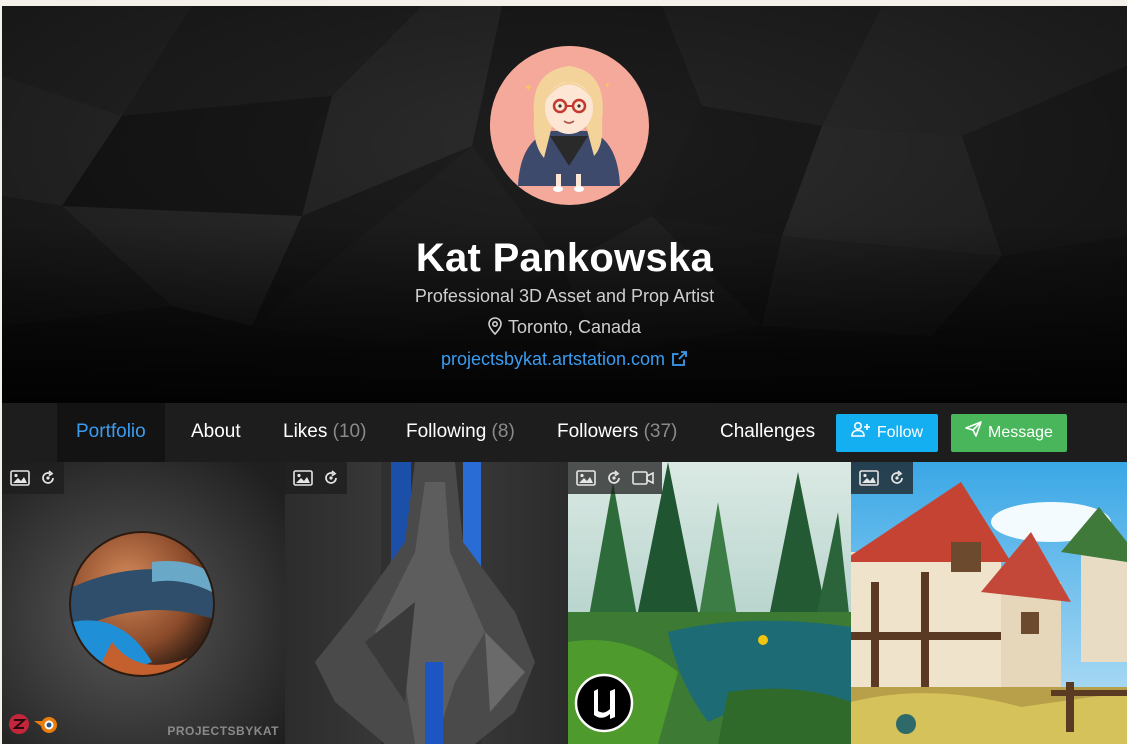  Describe the element at coordinates (46, 726) in the screenshot. I see `blender-icon` at that location.